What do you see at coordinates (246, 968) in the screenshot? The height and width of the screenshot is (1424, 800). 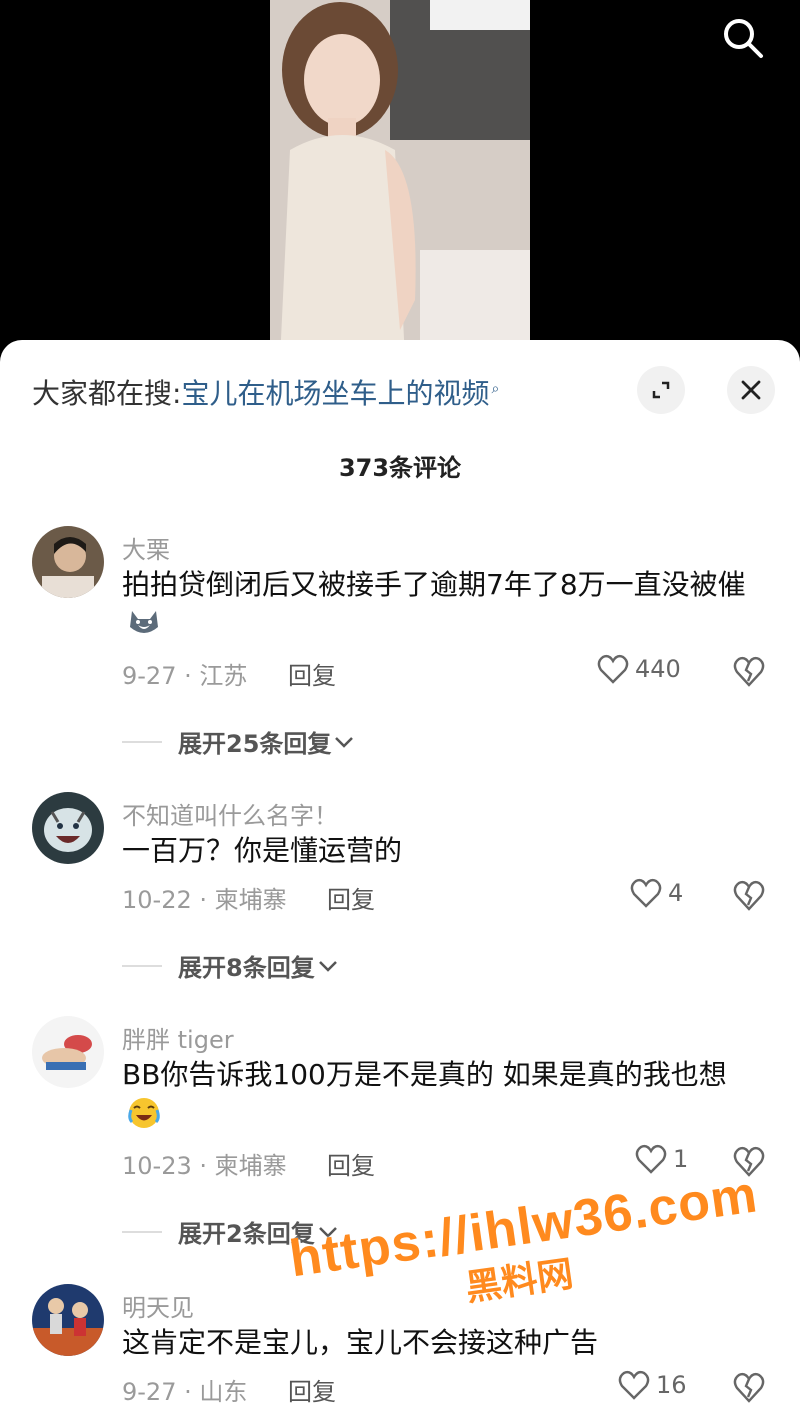 I see `expand-replies-label: 展开8条回复` at bounding box center [246, 968].